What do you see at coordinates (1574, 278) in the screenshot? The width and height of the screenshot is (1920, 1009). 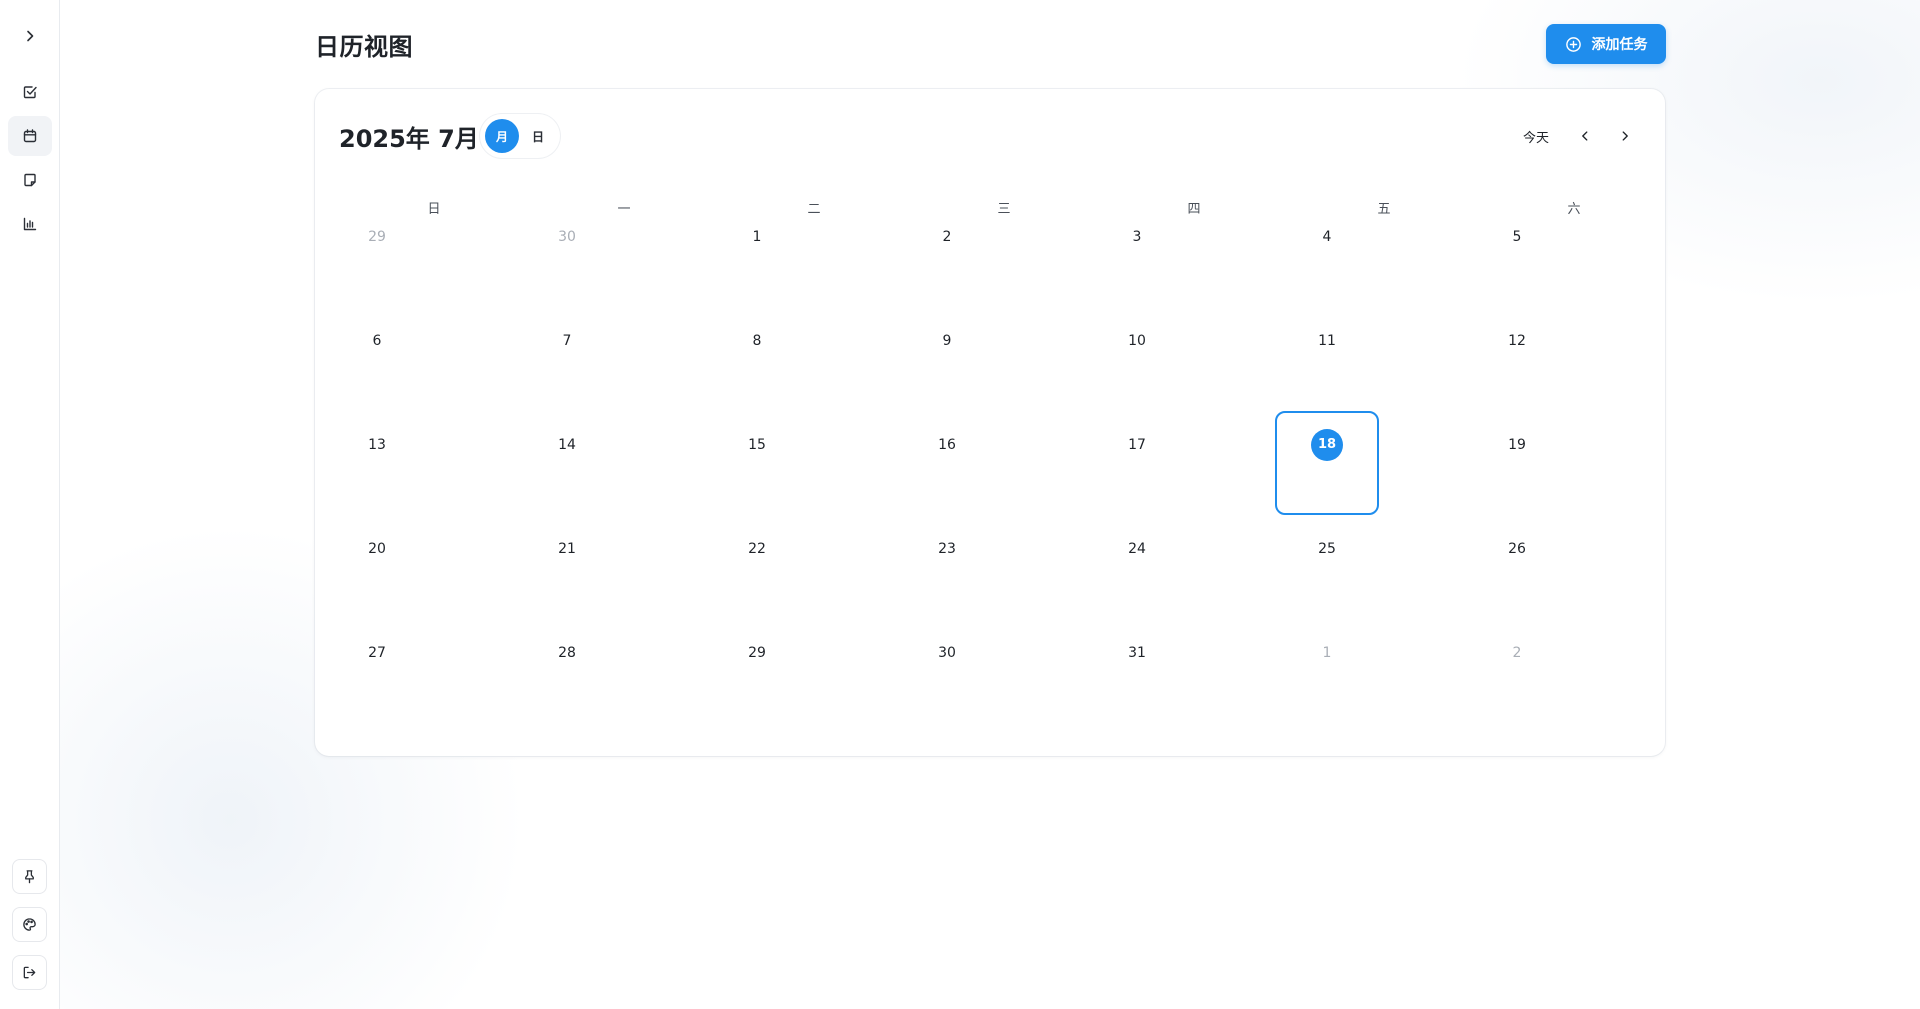 I see `calendar-day: 5` at bounding box center [1574, 278].